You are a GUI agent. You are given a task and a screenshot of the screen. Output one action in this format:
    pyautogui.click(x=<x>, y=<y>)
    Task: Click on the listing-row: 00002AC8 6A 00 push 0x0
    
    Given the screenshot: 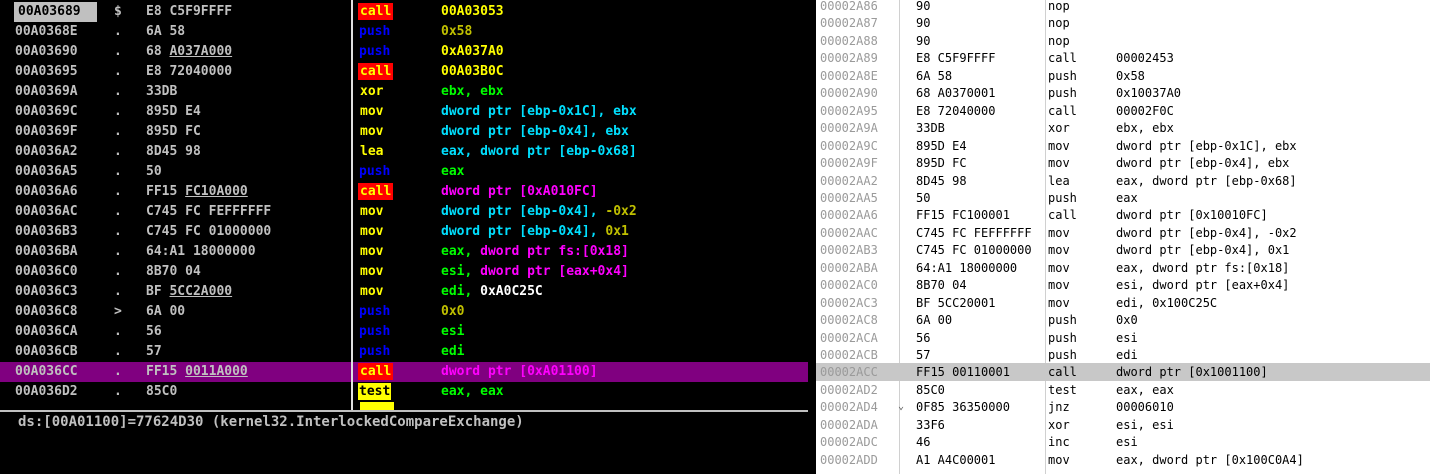 What is the action you would take?
    pyautogui.click(x=1123, y=320)
    